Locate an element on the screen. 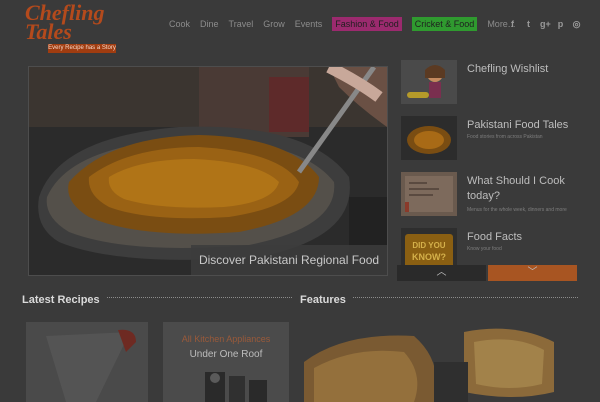 The width and height of the screenshot is (600, 402). feature-title: What Should I Cook today? is located at coordinates (516, 188).